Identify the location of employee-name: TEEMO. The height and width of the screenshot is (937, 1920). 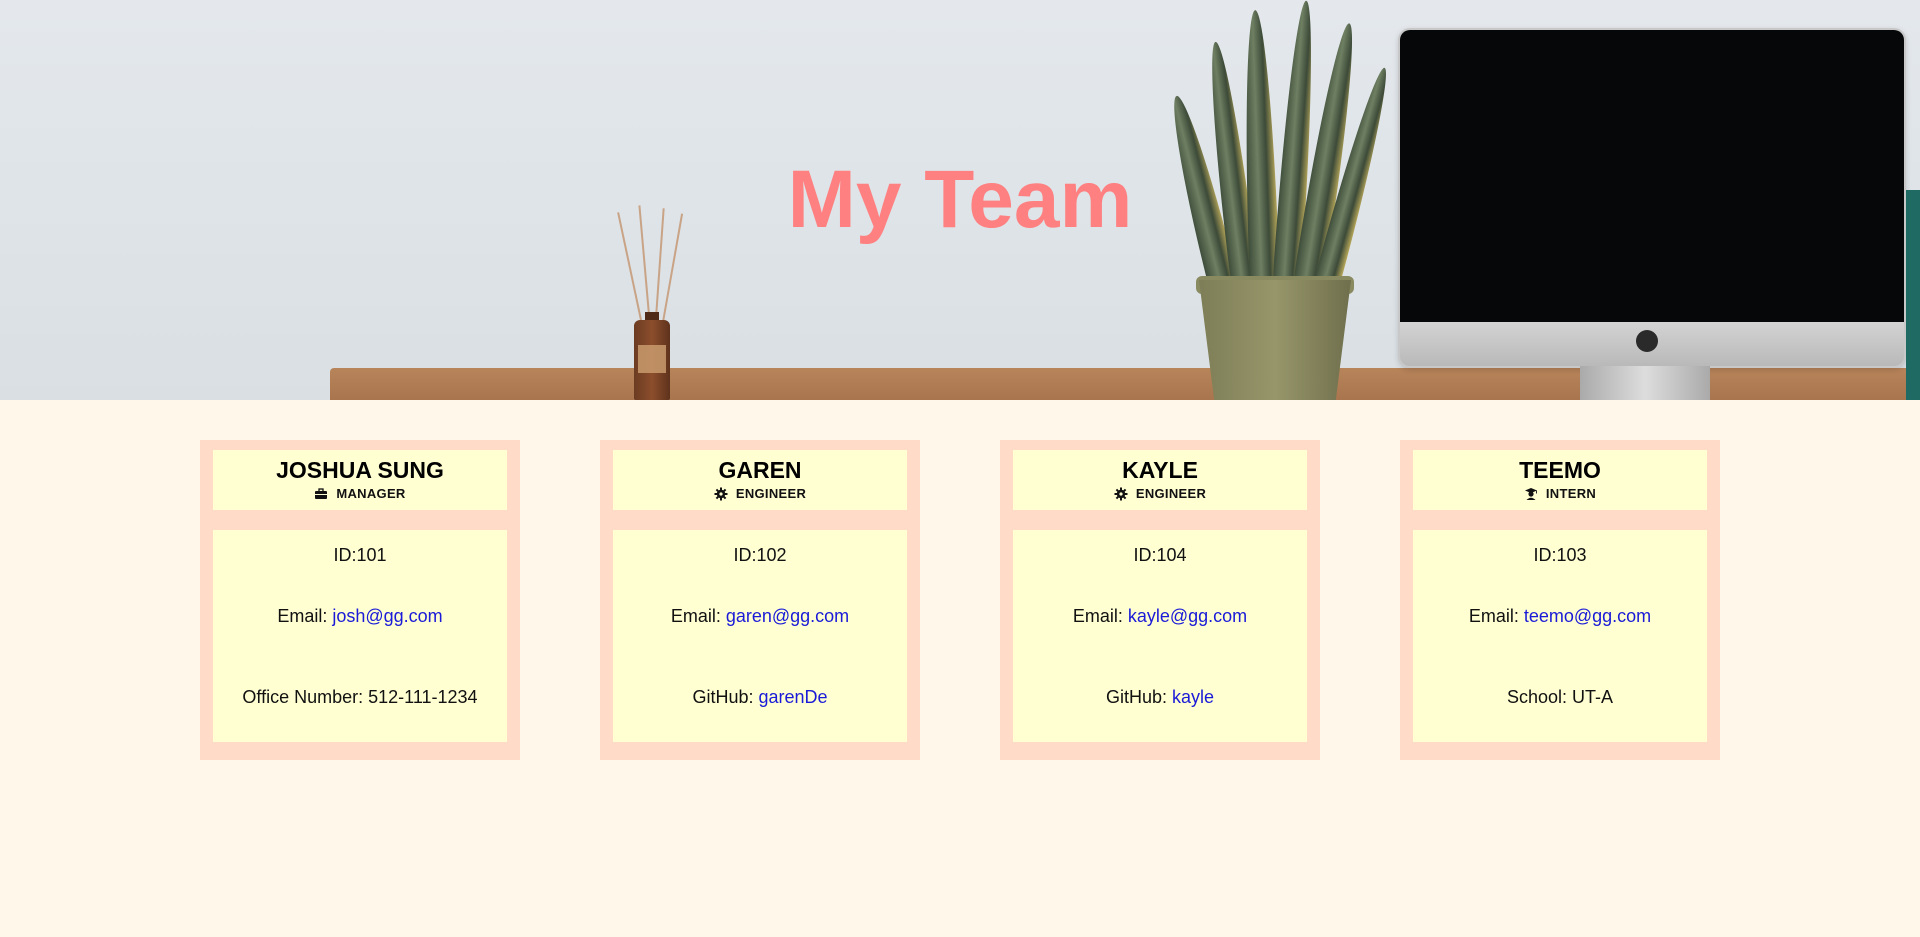
(1560, 470).